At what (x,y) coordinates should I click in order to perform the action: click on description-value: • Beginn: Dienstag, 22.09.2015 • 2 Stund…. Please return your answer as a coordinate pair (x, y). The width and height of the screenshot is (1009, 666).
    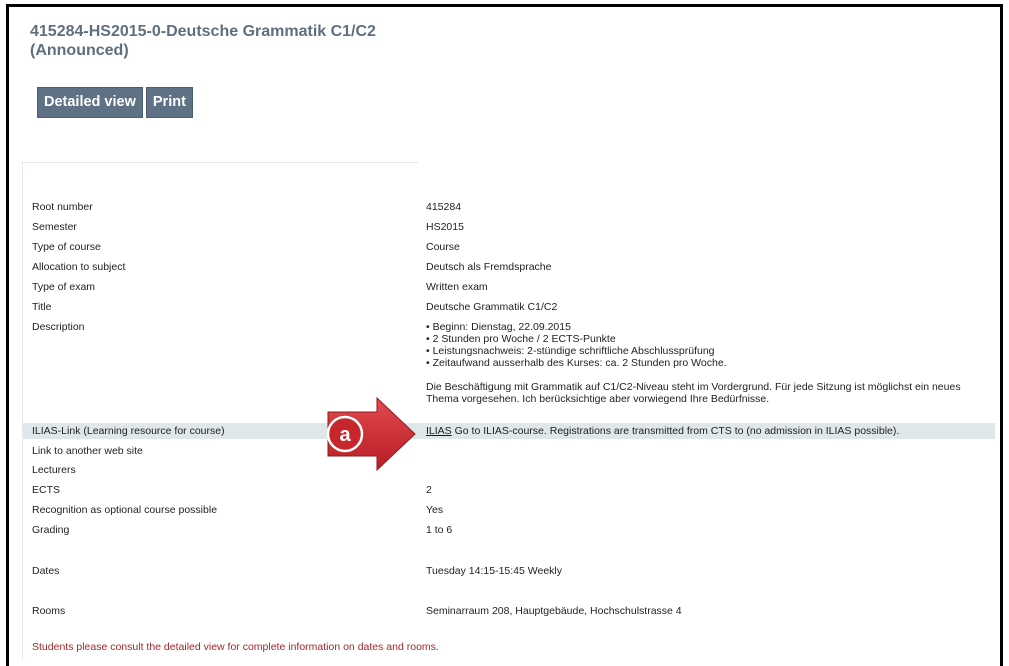
    Looking at the image, I should click on (708, 363).